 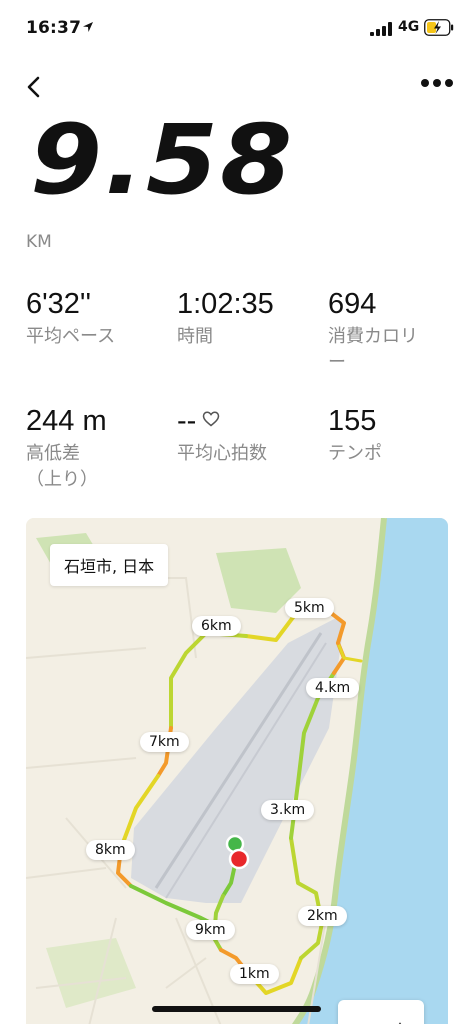 I want to click on location-arrow-icon, so click(x=88, y=27).